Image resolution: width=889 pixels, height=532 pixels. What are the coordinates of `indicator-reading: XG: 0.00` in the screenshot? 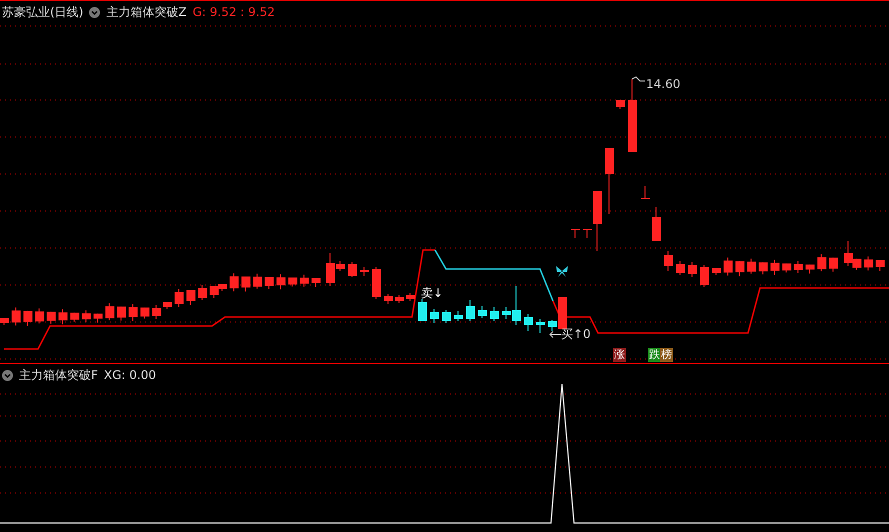 It's located at (130, 375).